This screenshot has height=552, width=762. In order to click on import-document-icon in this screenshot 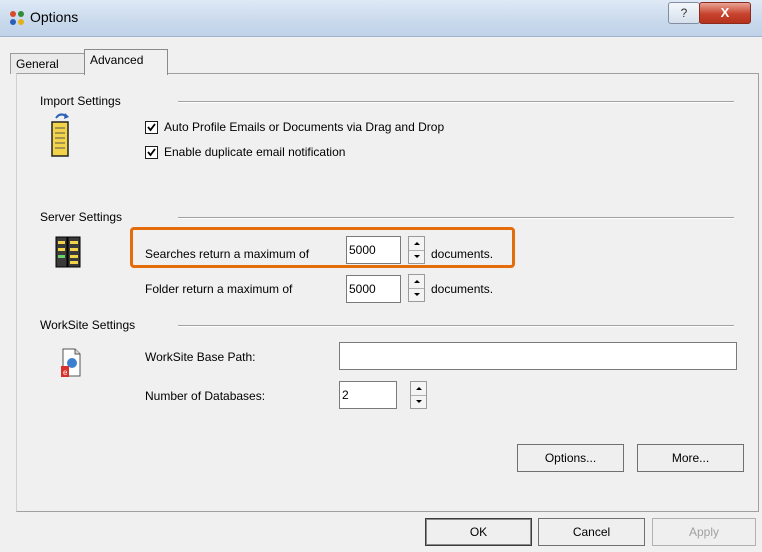, I will do `click(60, 135)`.